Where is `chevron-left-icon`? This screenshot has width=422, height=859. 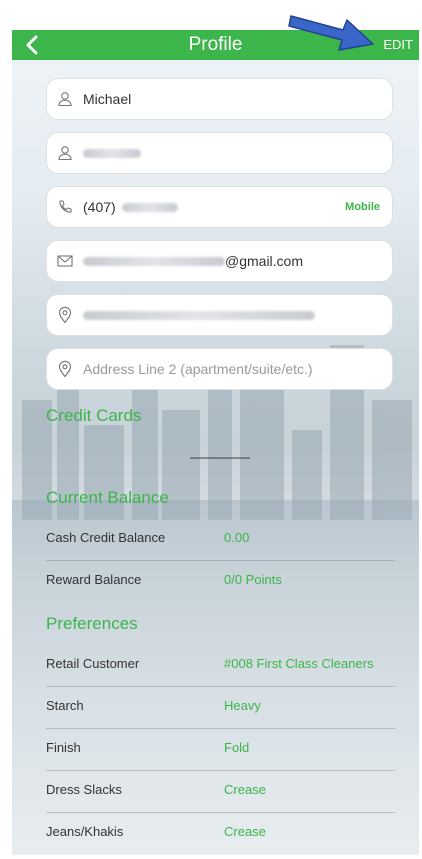 chevron-left-icon is located at coordinates (33, 45).